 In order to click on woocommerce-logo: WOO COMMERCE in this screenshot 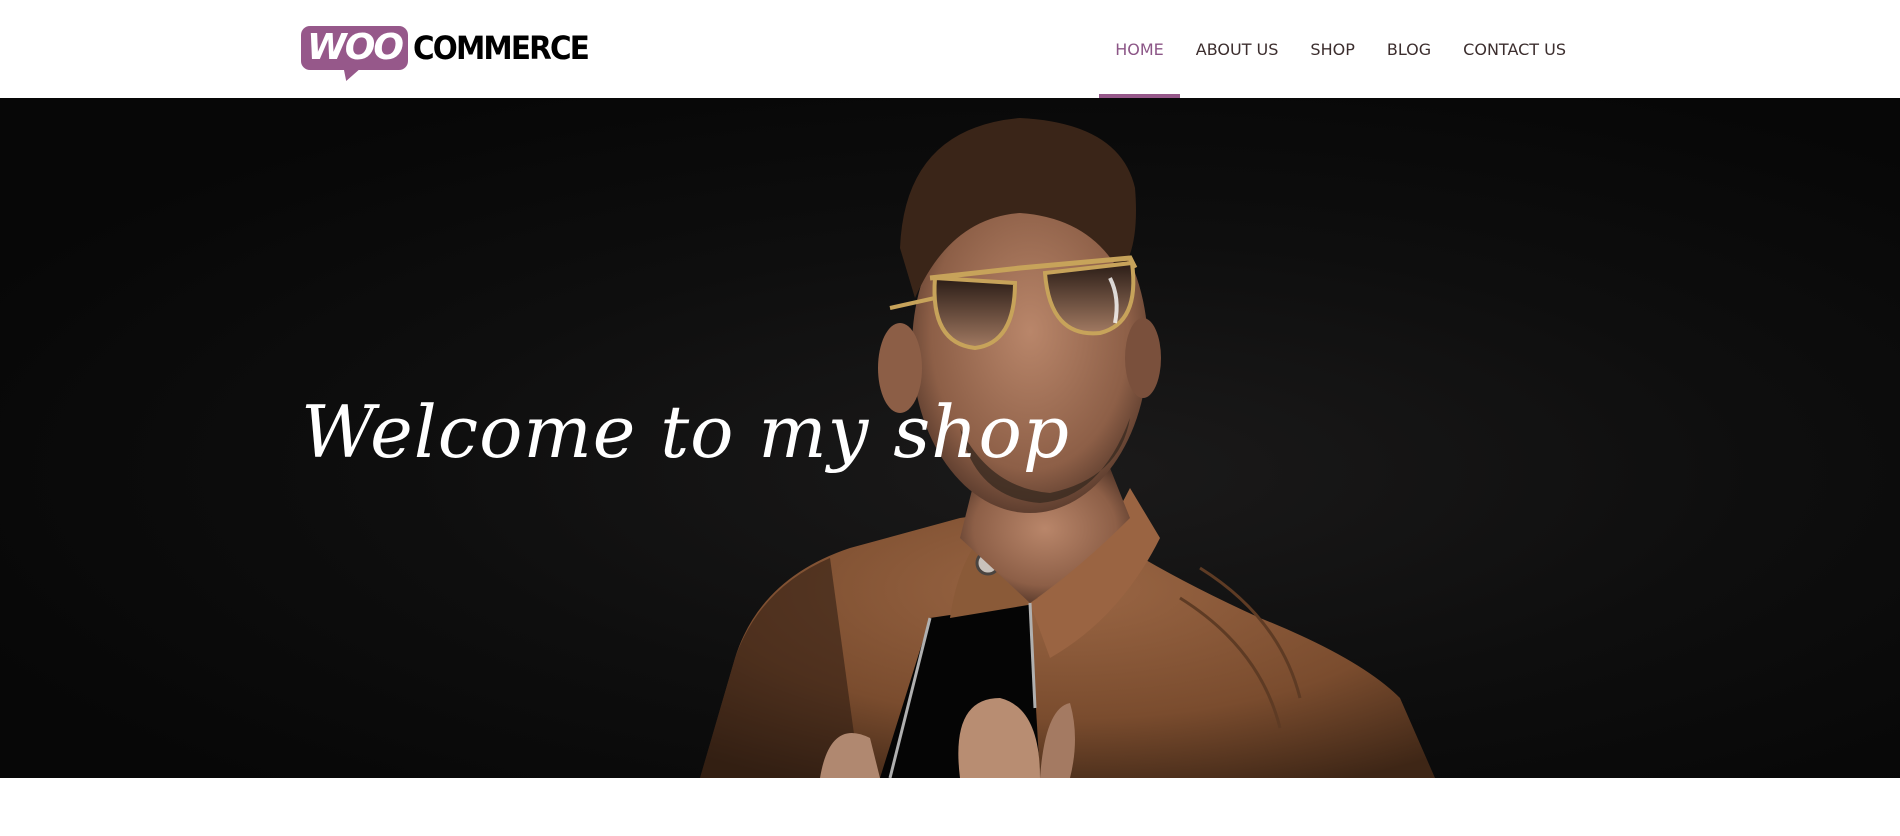, I will do `click(452, 51)`.